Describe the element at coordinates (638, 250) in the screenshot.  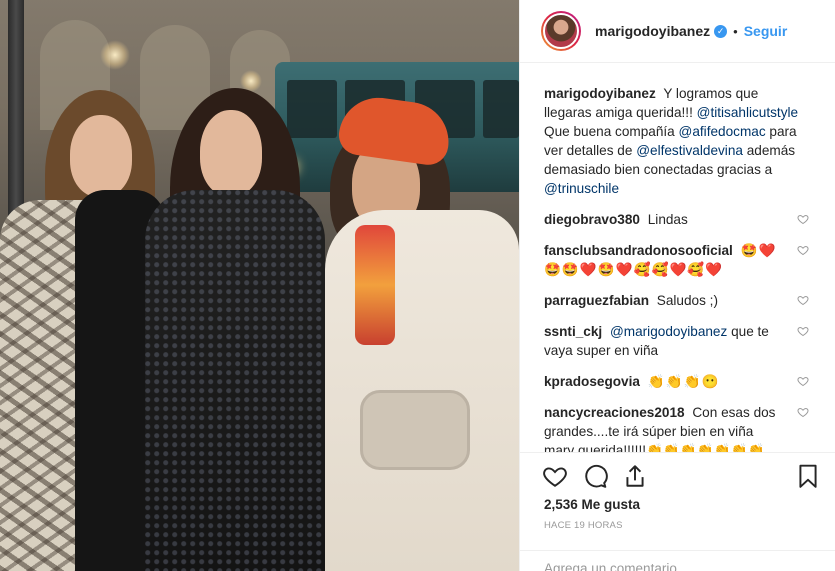
I see `comment-username: fansclubsandradonosooficial` at that location.